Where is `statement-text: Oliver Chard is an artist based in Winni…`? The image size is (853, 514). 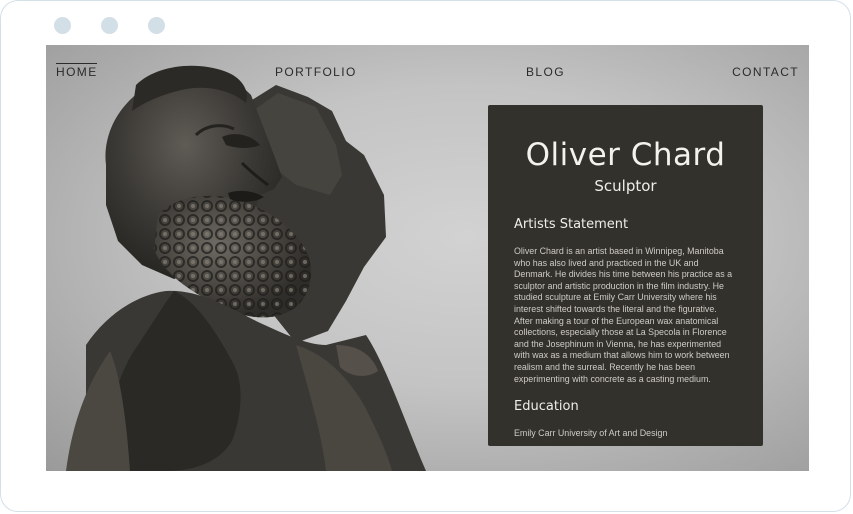 statement-text: Oliver Chard is an artist based in Winni… is located at coordinates (623, 315).